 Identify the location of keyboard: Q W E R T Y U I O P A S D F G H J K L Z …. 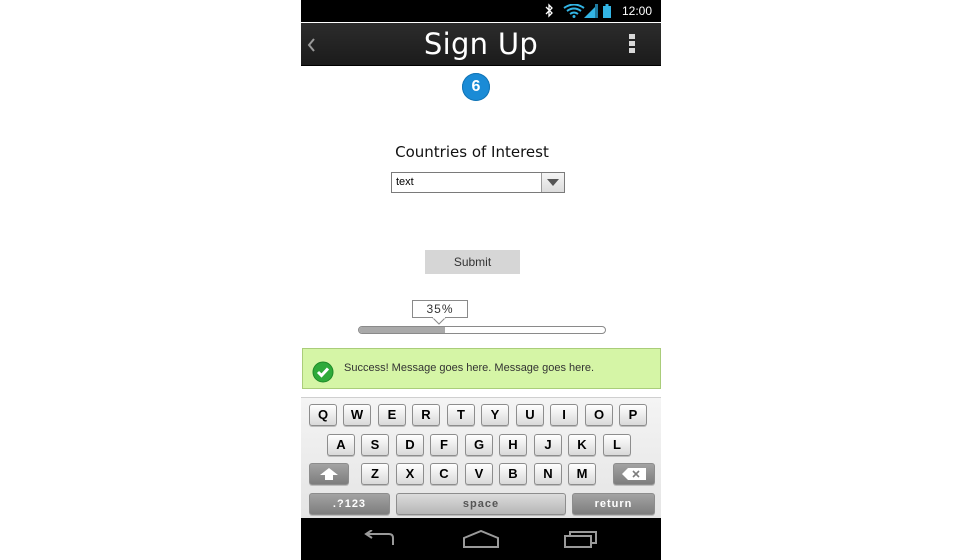
(481, 458).